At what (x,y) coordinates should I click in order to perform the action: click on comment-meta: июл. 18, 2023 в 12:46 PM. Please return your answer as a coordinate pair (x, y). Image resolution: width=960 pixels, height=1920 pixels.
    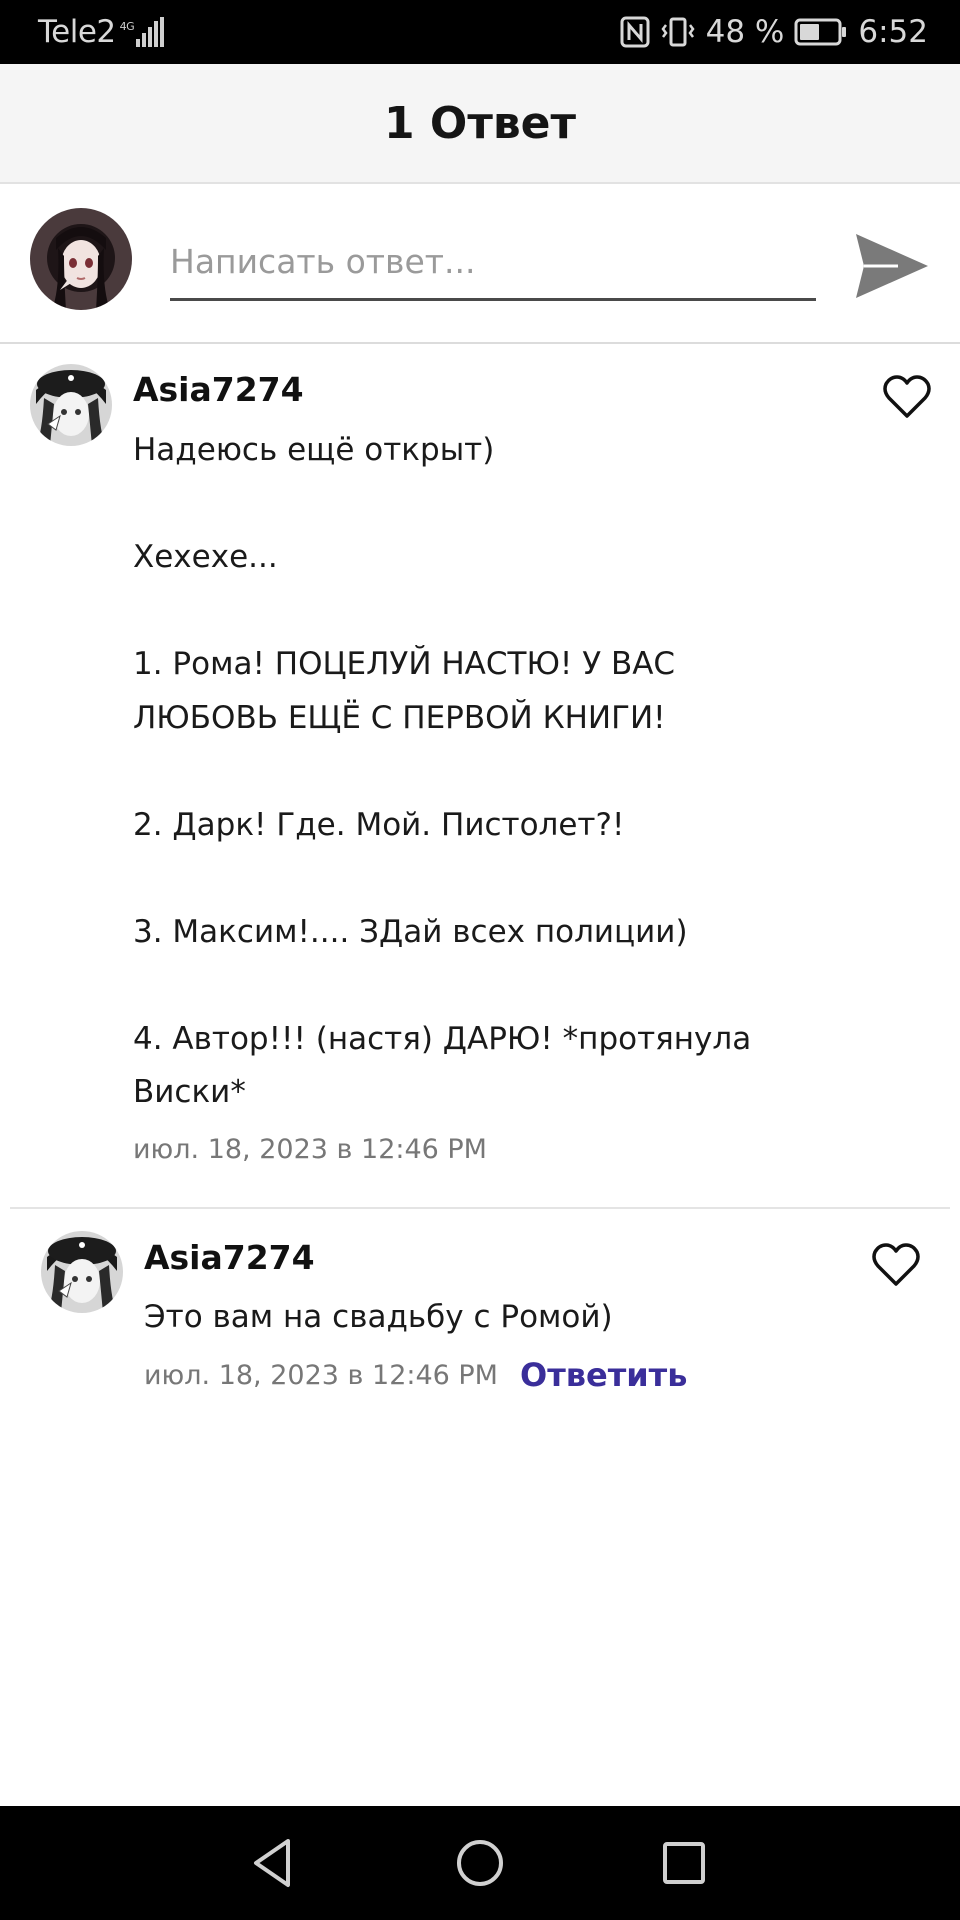
    Looking at the image, I should click on (310, 1149).